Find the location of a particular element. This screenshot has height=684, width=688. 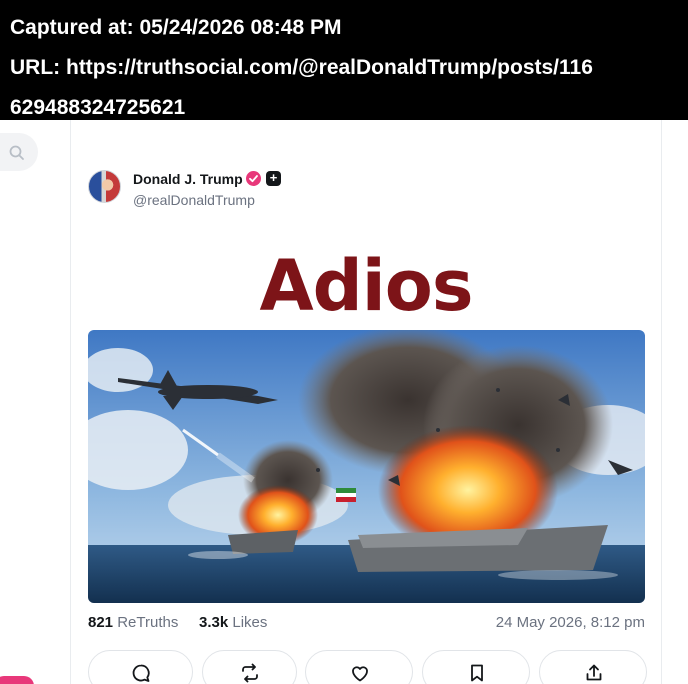

share-button is located at coordinates (593, 667).